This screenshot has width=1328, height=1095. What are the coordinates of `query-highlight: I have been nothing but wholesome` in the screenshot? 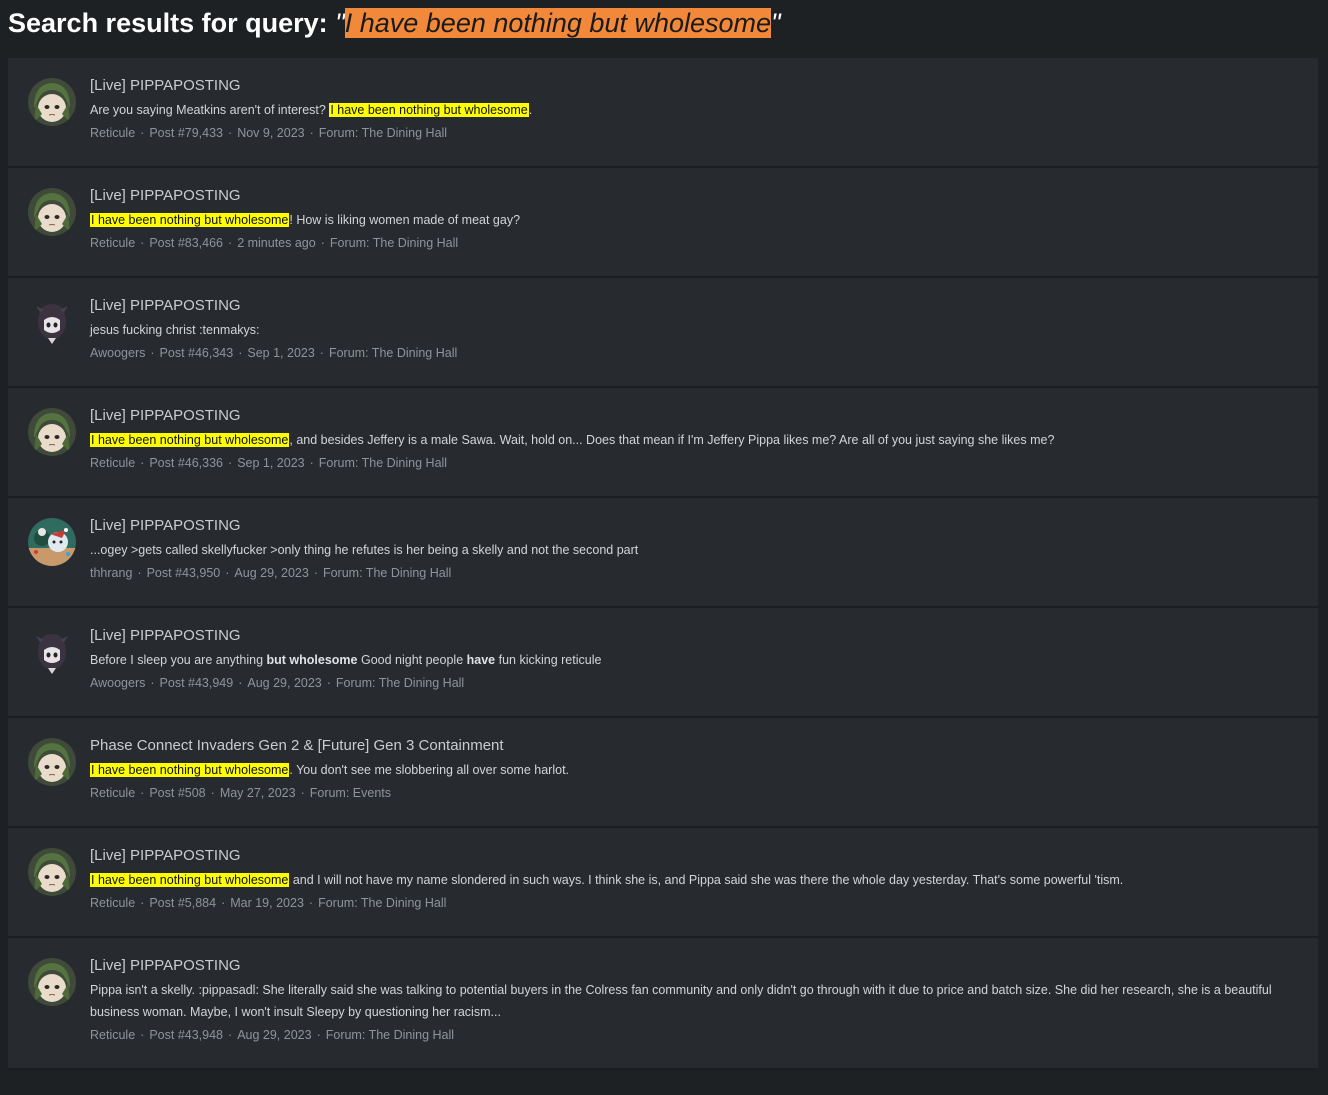 It's located at (558, 23).